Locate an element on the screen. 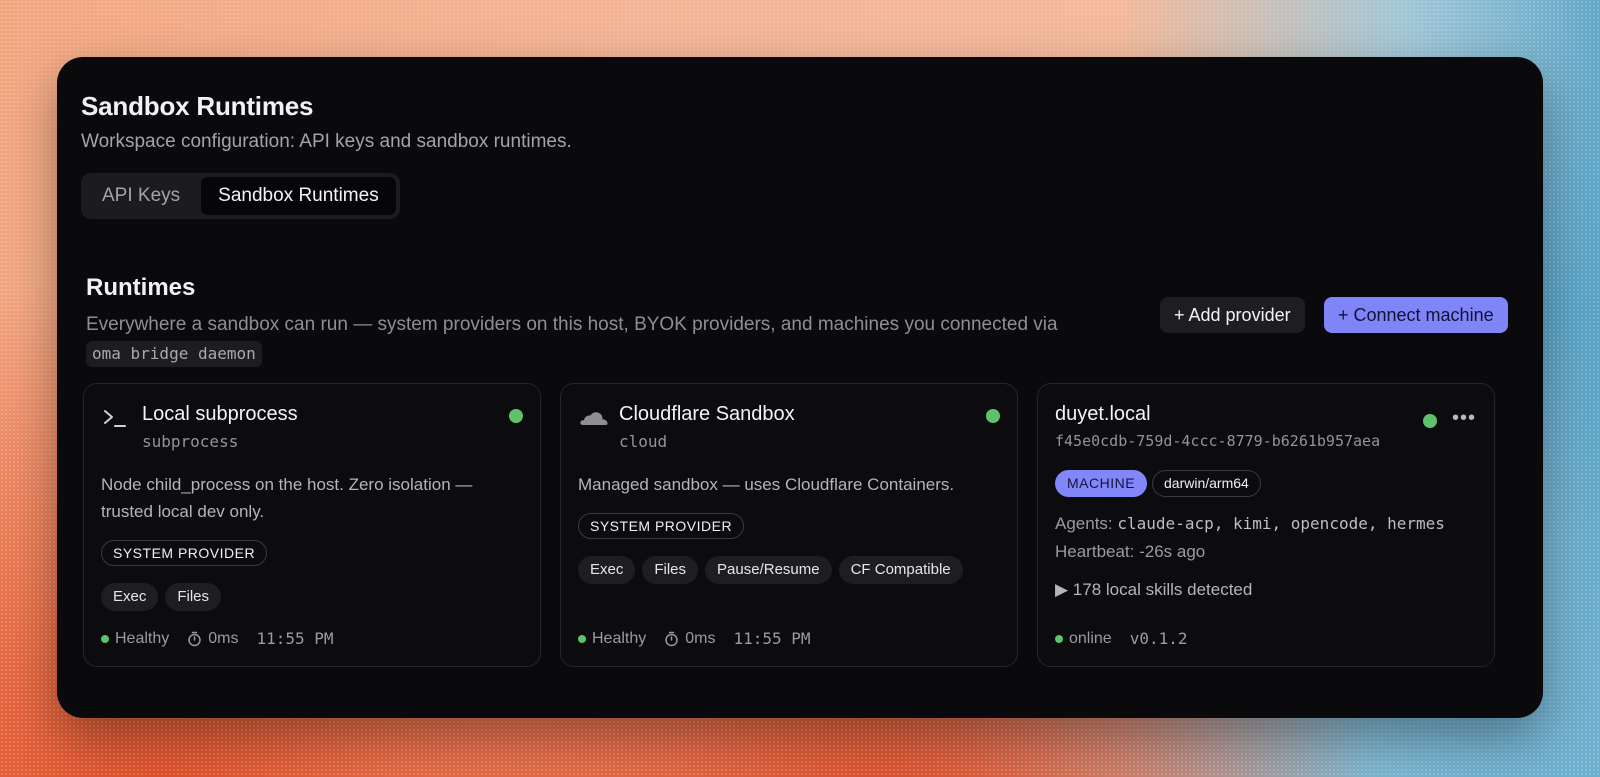 This screenshot has height=777, width=1600. capability-list: Exec Files is located at coordinates (161, 597).